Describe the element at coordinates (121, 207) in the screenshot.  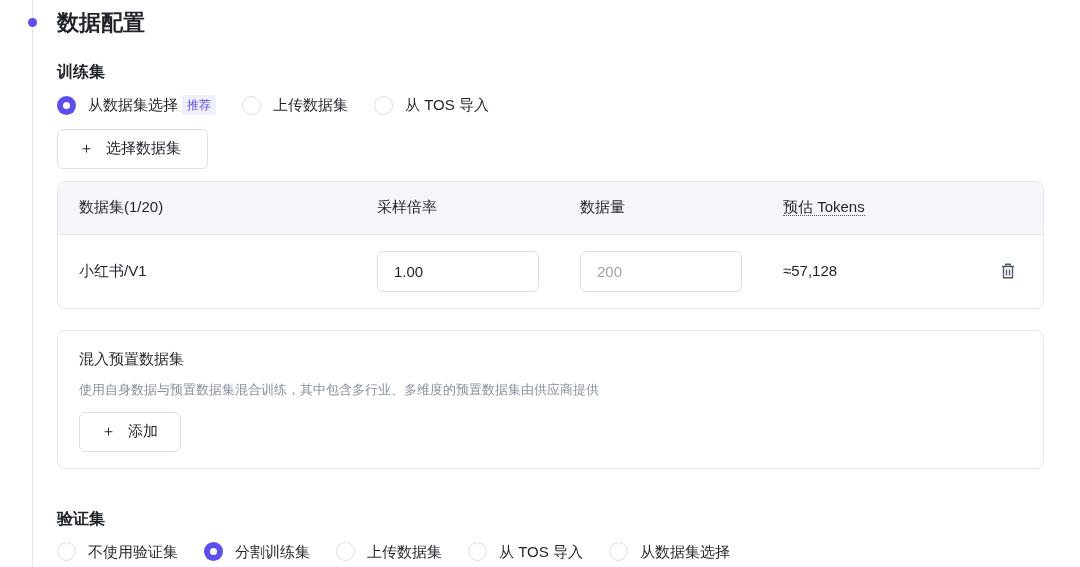
I see `column-header: 数据集(1/20)` at that location.